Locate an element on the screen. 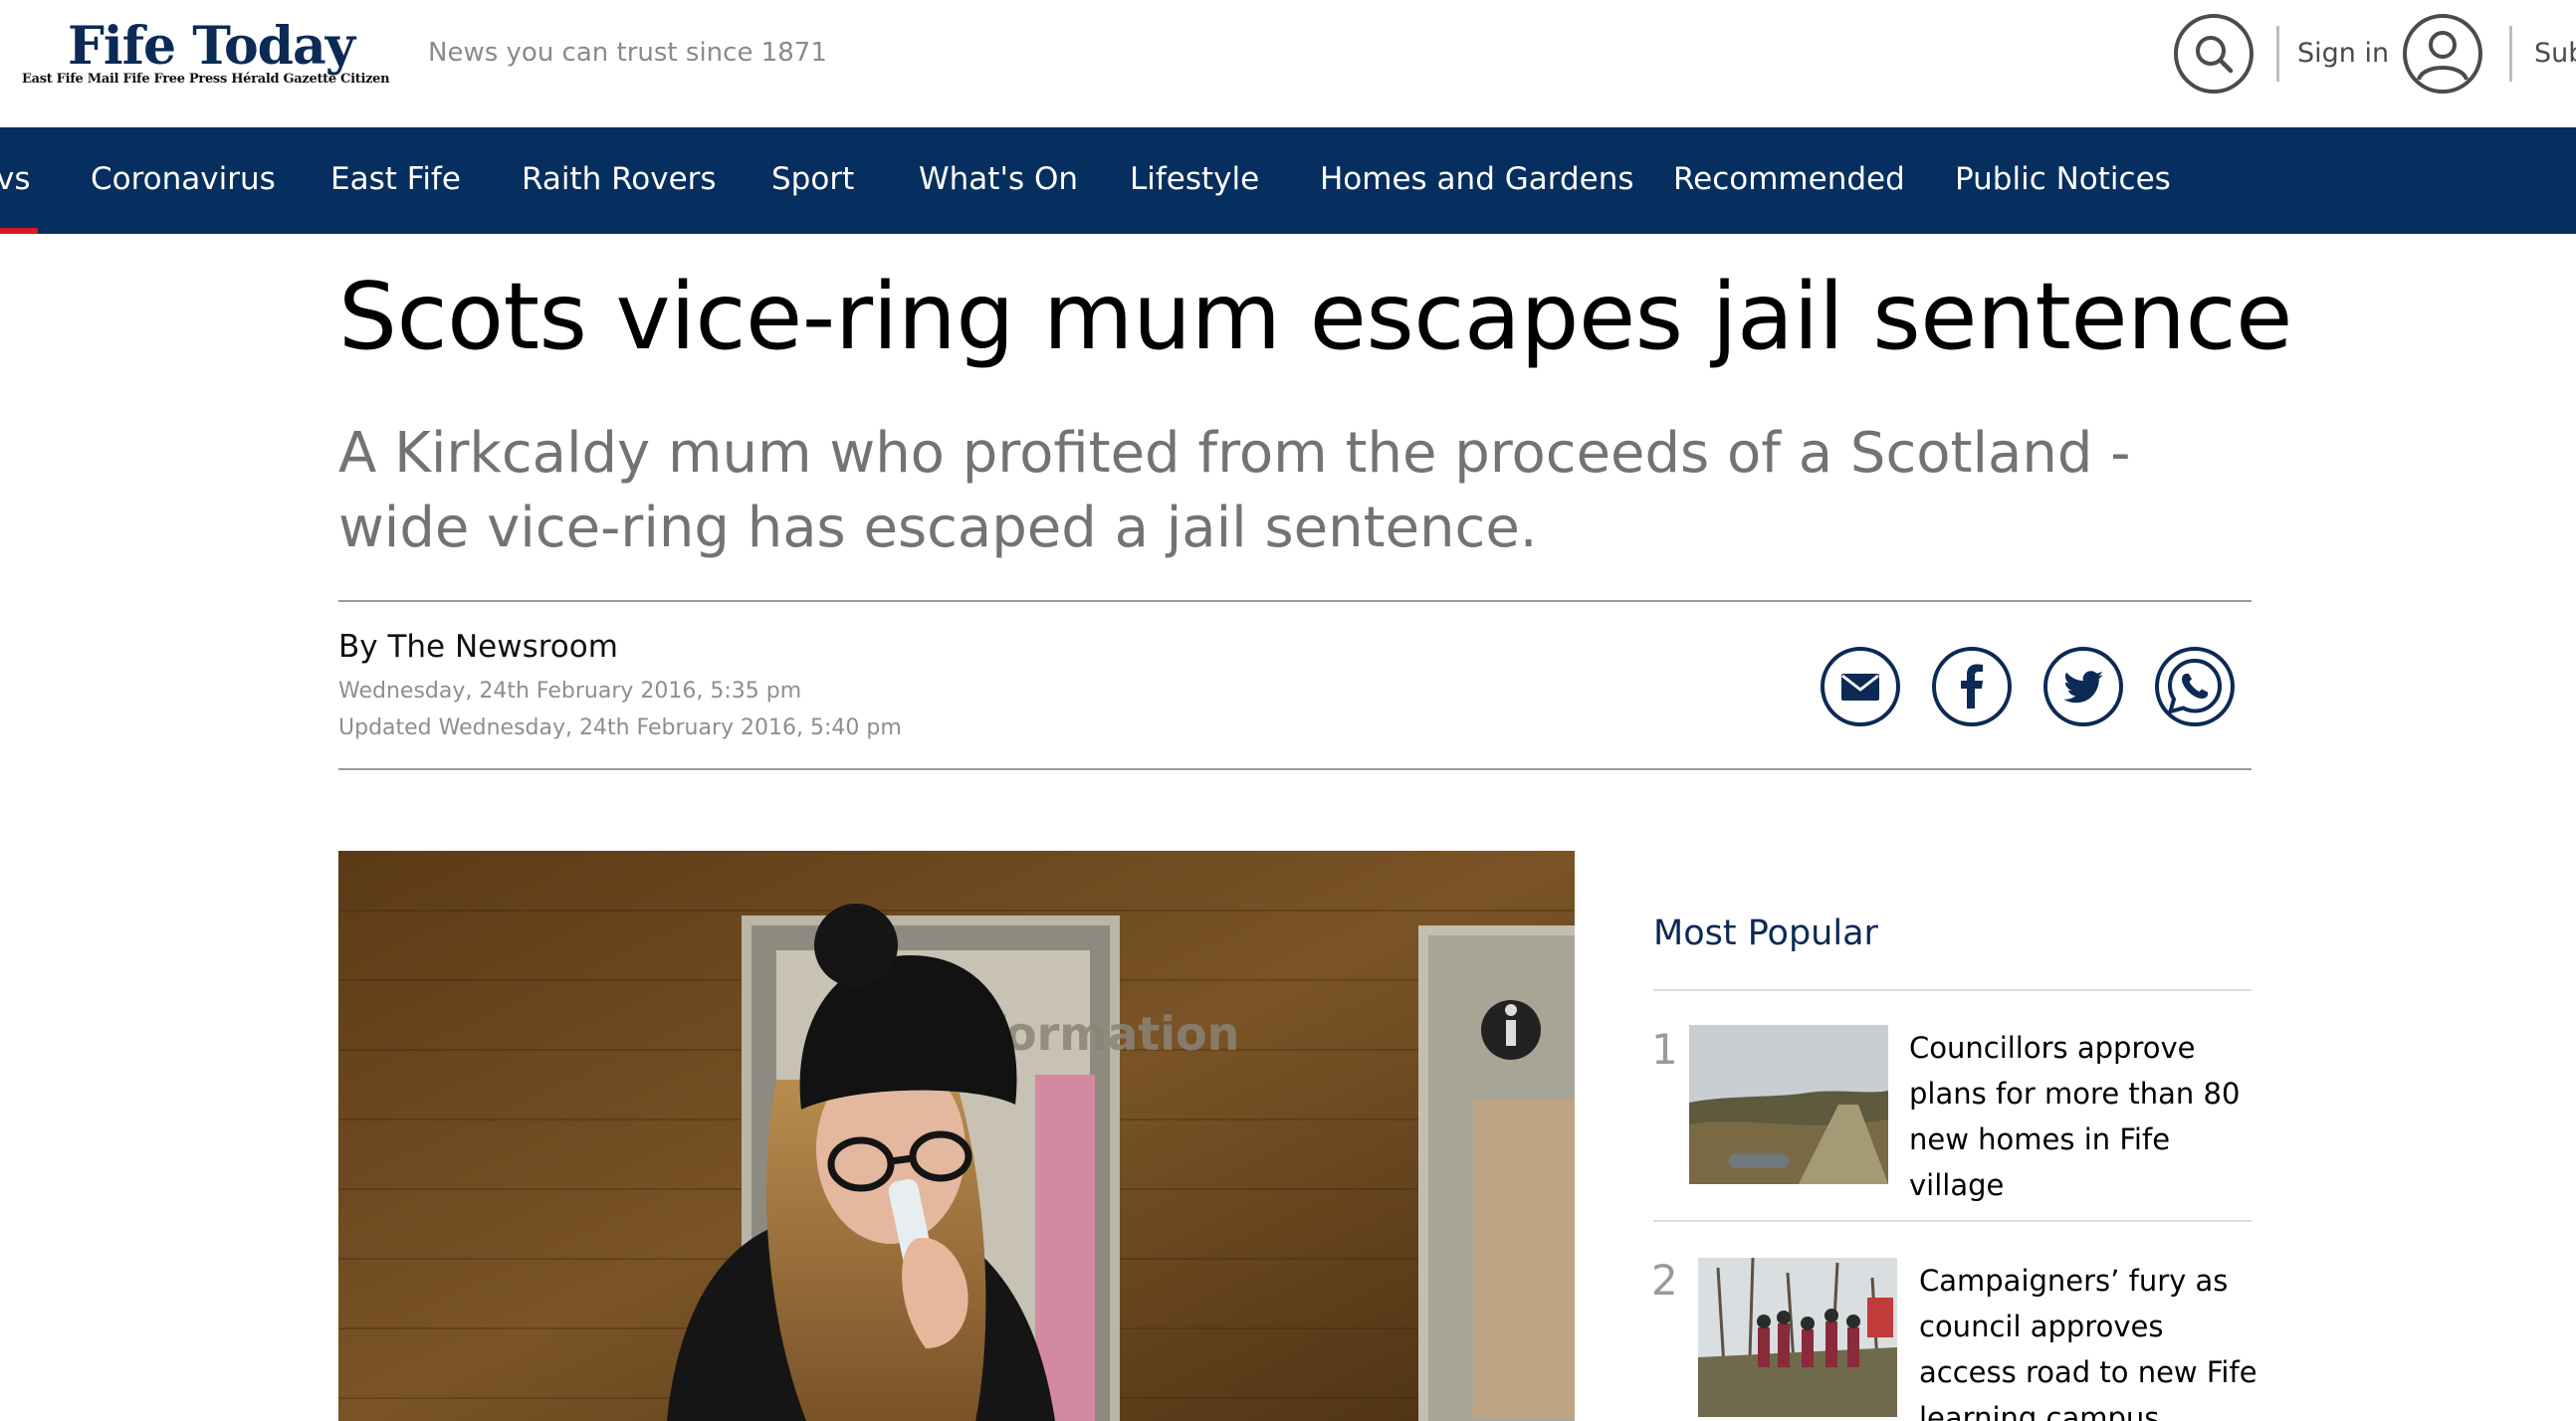 The width and height of the screenshot is (2576, 1421). search-icon is located at coordinates (2215, 55).